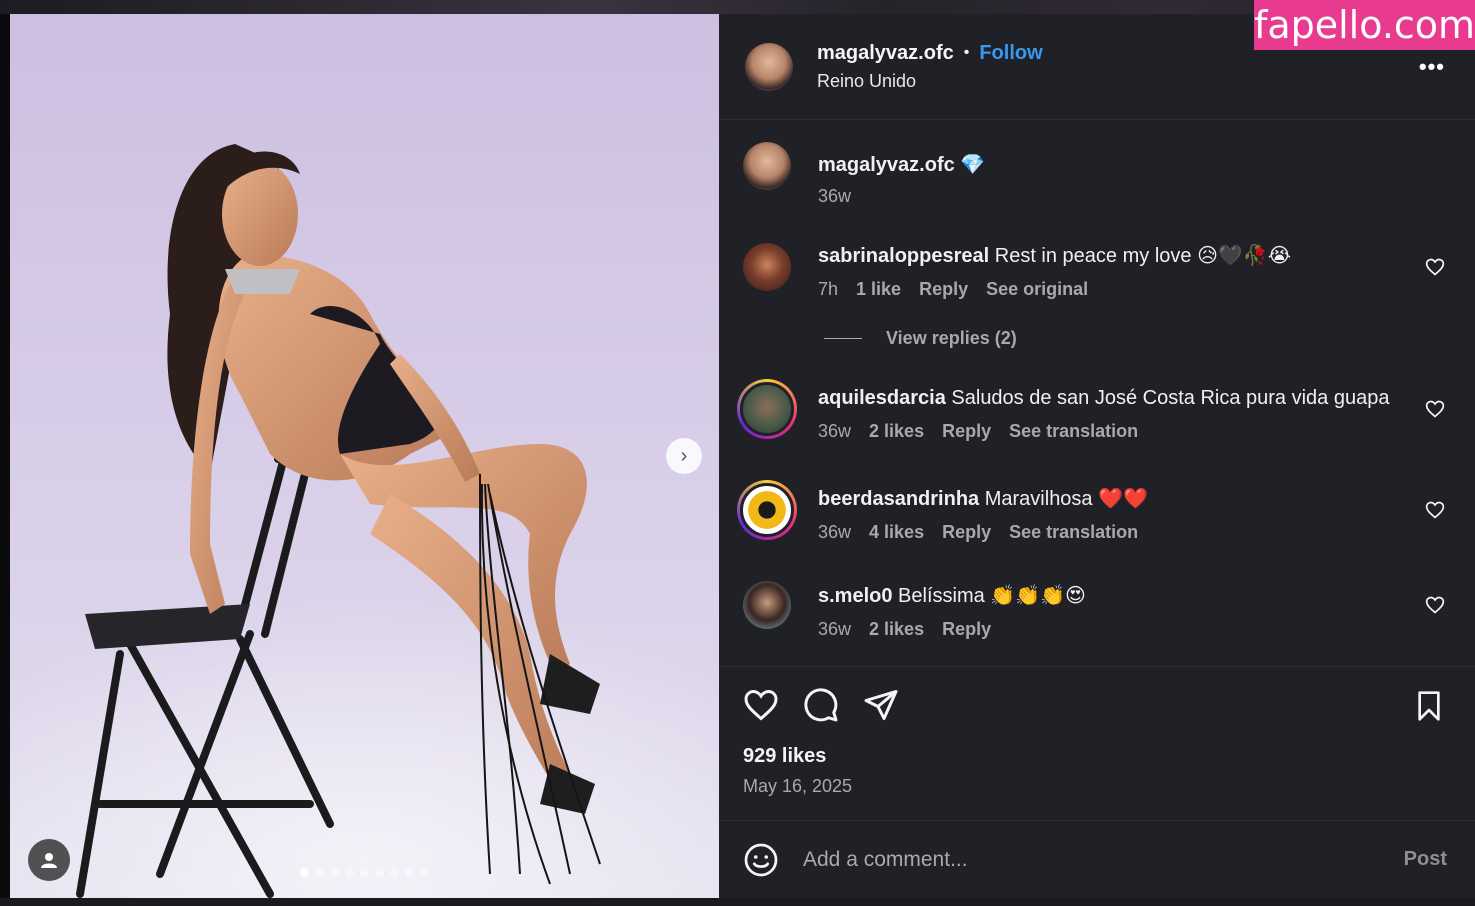  What do you see at coordinates (930, 81) in the screenshot?
I see `post-location: Reino Unido` at bounding box center [930, 81].